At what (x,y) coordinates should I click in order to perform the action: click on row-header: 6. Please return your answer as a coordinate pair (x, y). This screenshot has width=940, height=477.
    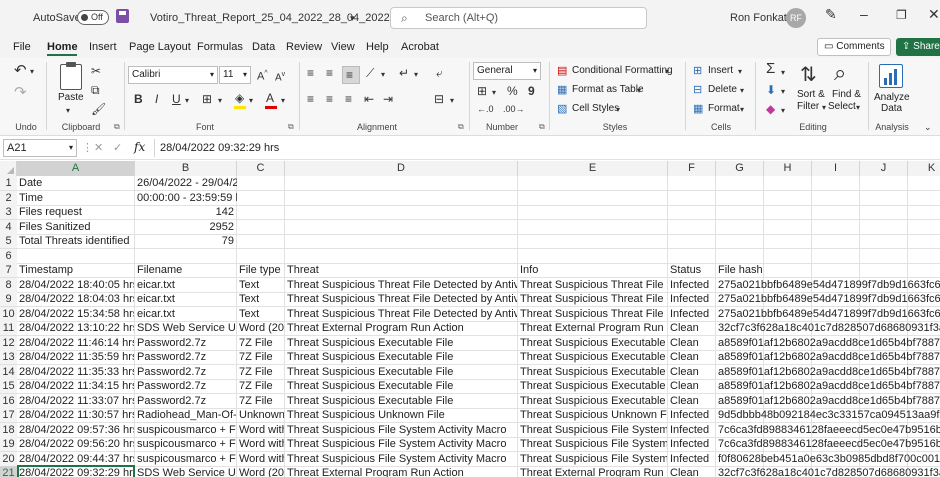
    Looking at the image, I should click on (8, 256).